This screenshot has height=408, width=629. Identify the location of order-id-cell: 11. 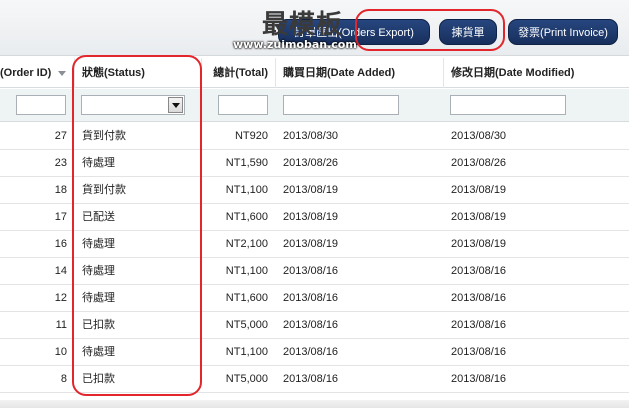
(61, 325).